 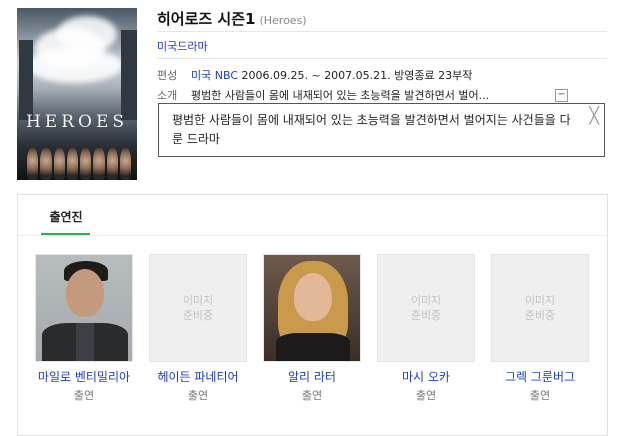 What do you see at coordinates (312, 377) in the screenshot?
I see `cast-name: 알리 라터` at bounding box center [312, 377].